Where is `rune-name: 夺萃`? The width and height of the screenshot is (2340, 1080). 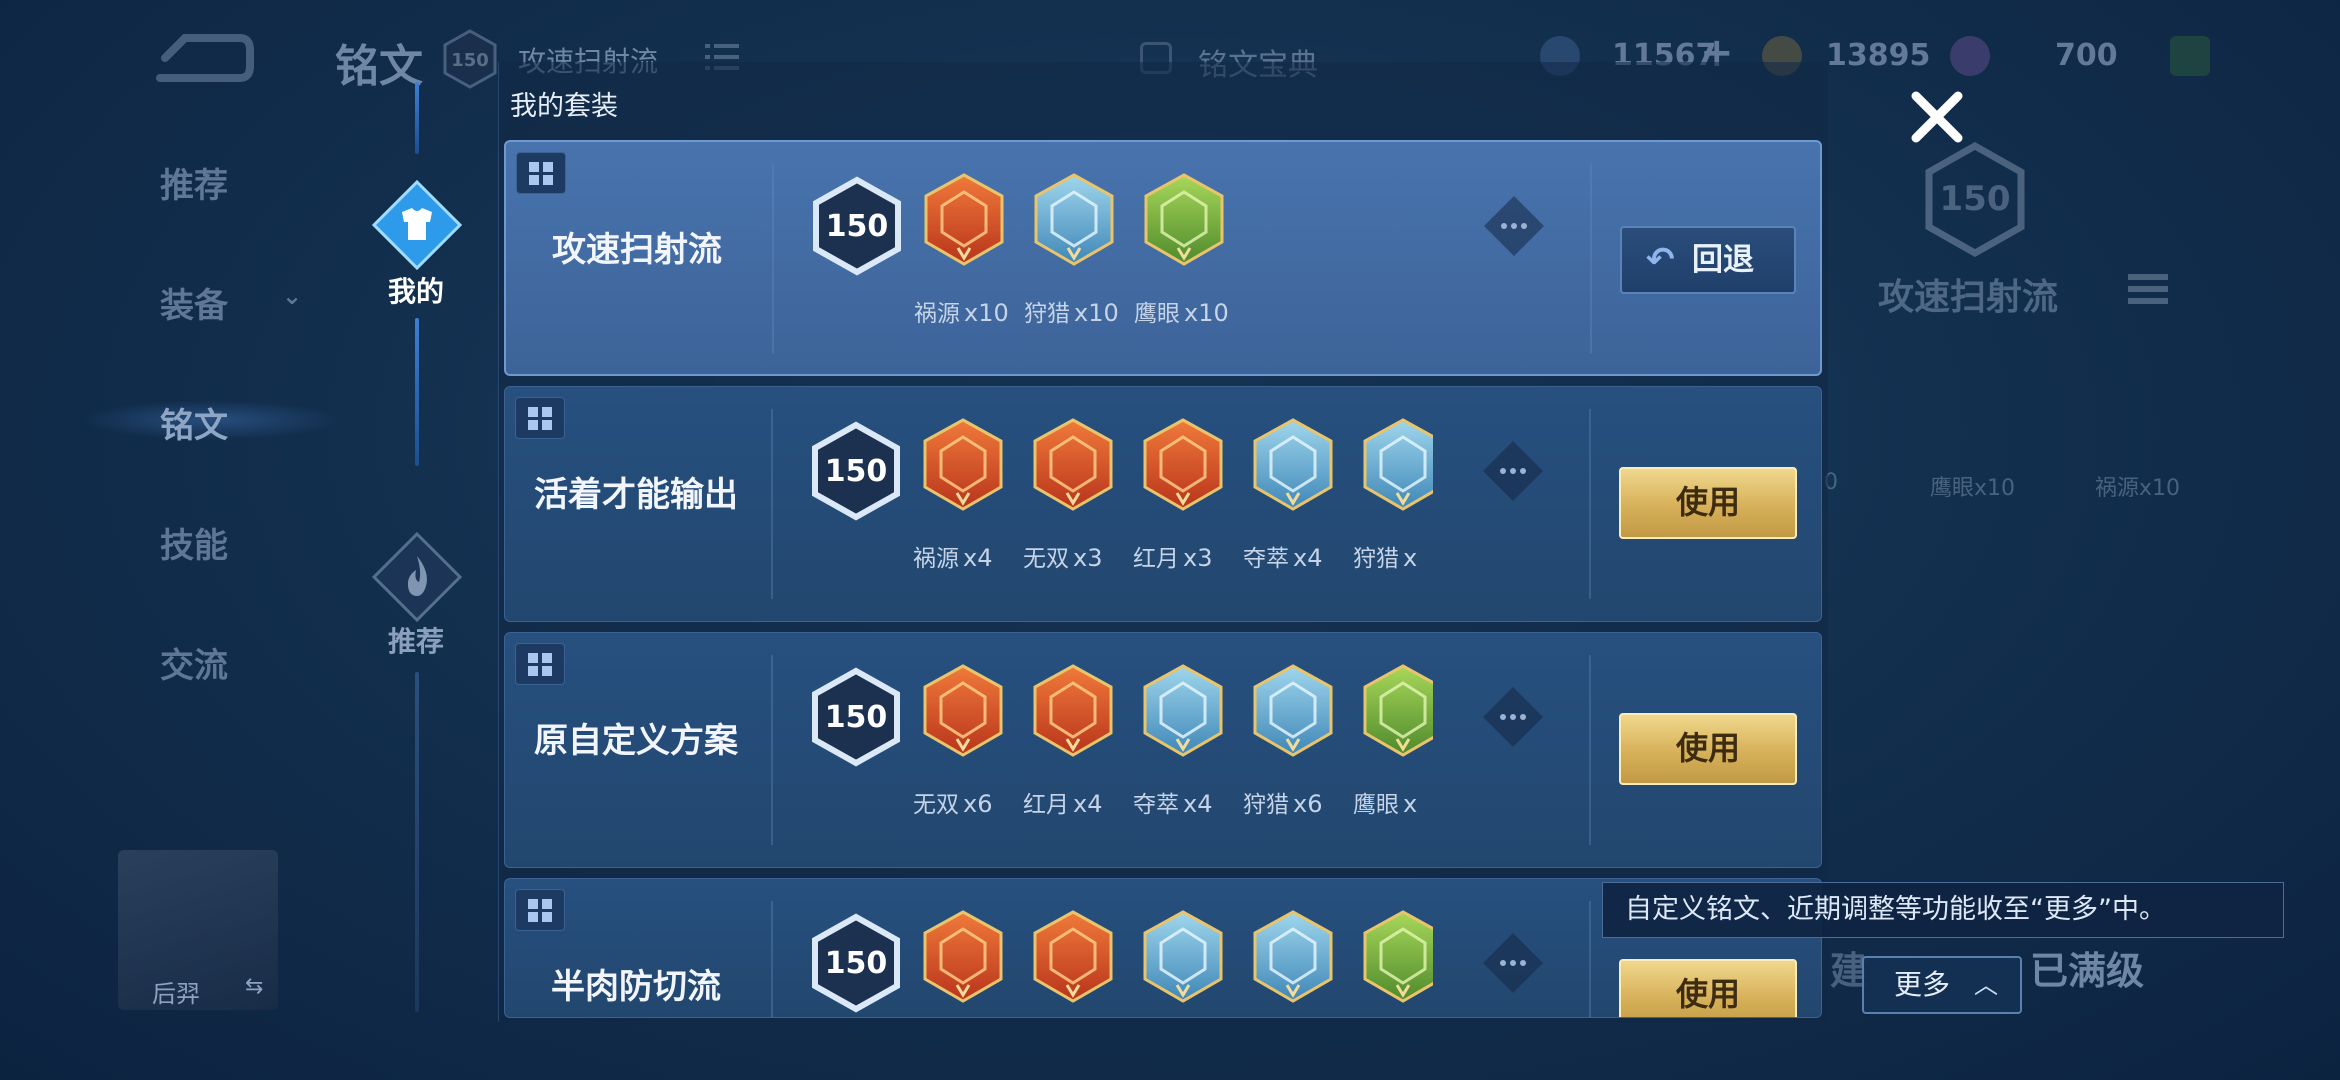 rune-name: 夺萃 is located at coordinates (1266, 559).